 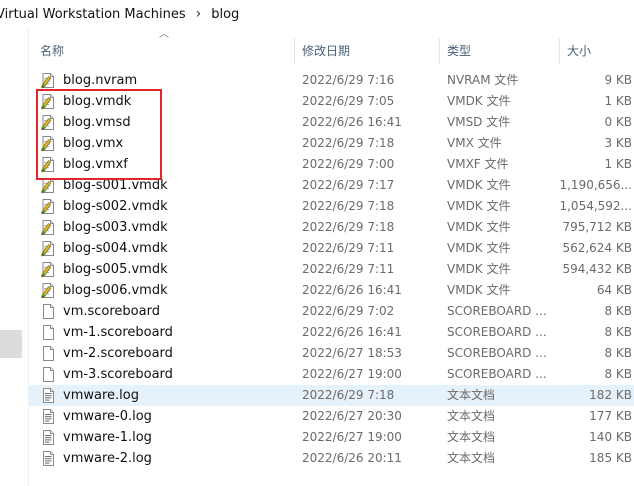 What do you see at coordinates (107, 458) in the screenshot?
I see `file-name: vmware-2.log` at bounding box center [107, 458].